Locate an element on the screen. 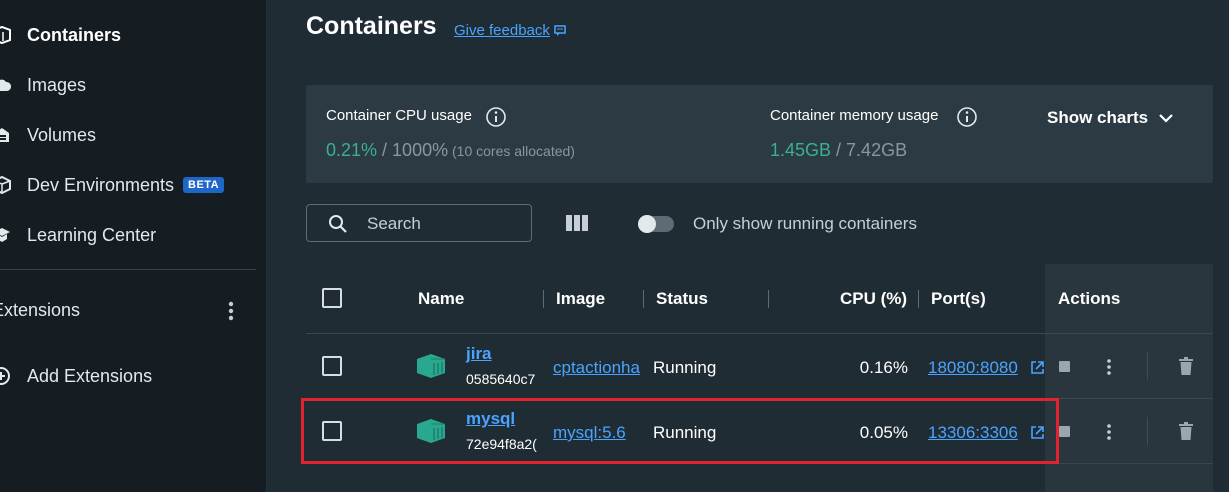 This screenshot has width=1229, height=492. page-title: Containers is located at coordinates (371, 26).